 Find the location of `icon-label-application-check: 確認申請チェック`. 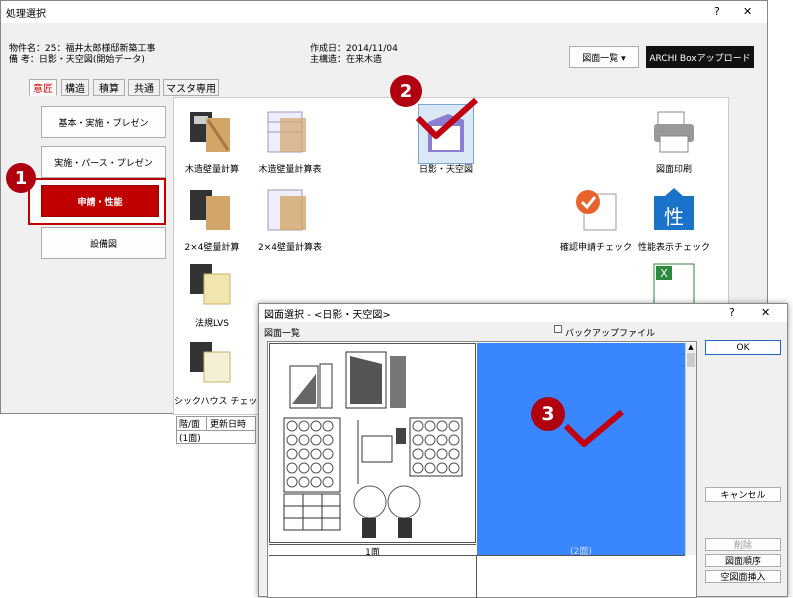

icon-label-application-check: 確認申請チェック is located at coordinates (595, 248).